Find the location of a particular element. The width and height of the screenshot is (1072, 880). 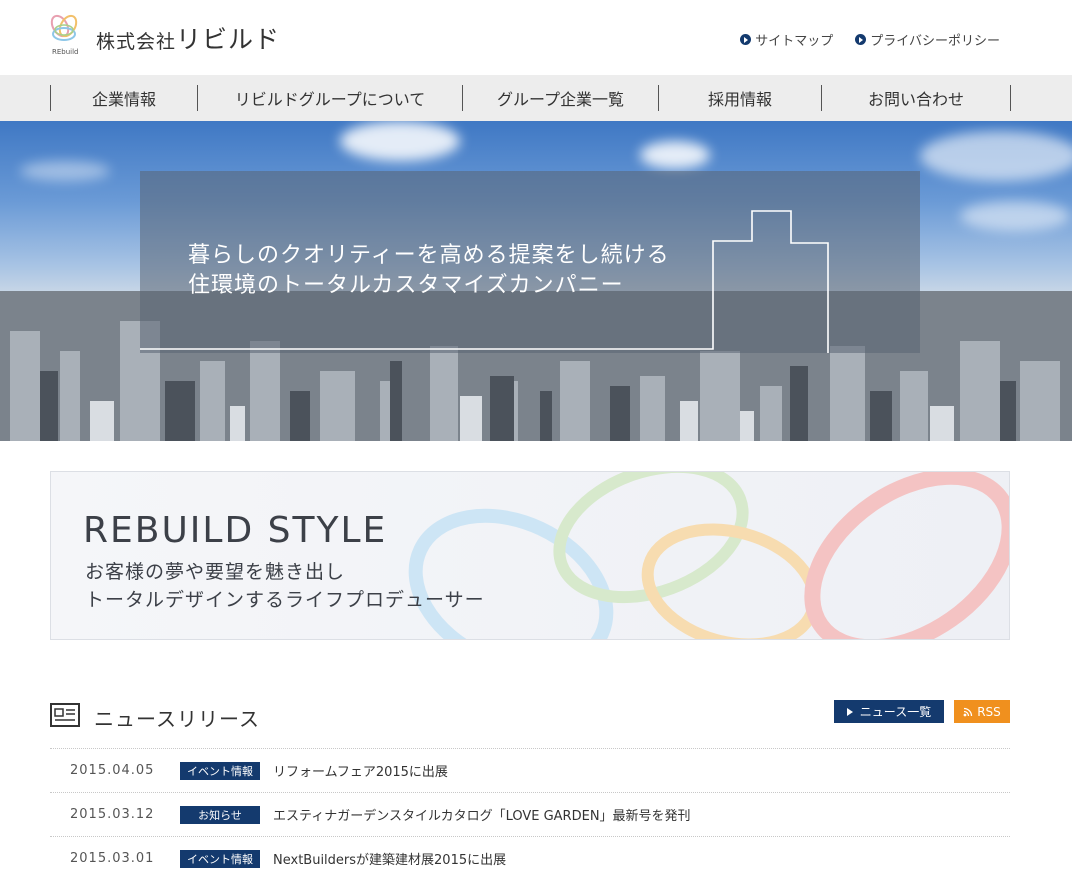

nav-item-contact: お問い合わせ is located at coordinates (916, 98).